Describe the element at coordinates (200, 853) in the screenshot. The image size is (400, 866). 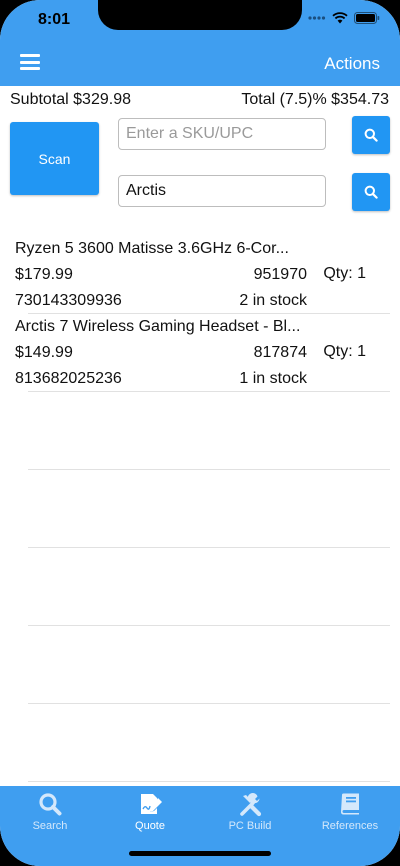
I see `home-indicator` at that location.